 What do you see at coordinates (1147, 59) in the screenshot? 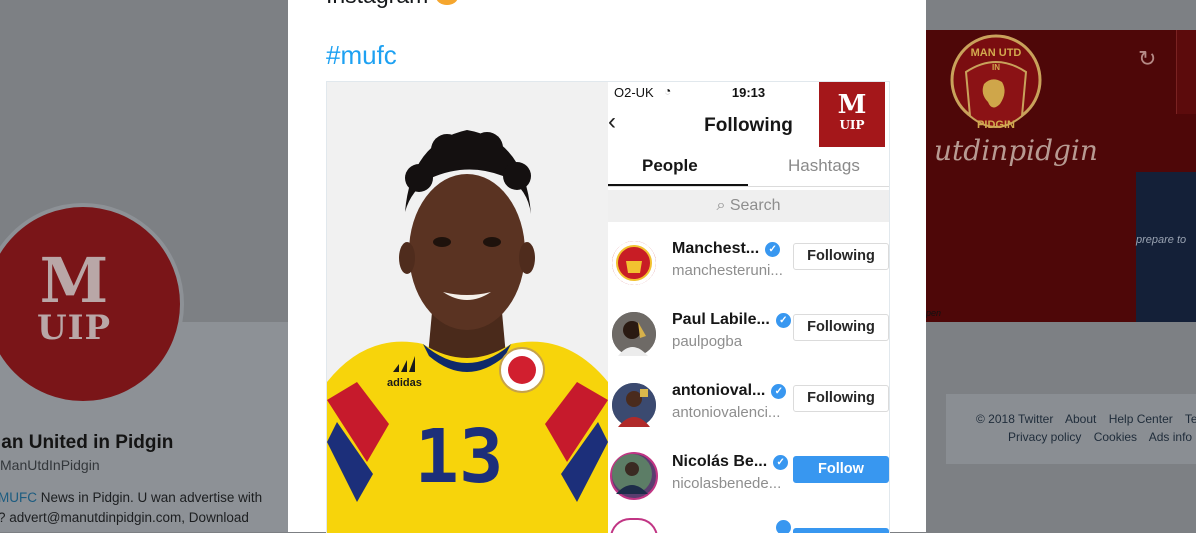
I see `reload-icon: ↻` at bounding box center [1147, 59].